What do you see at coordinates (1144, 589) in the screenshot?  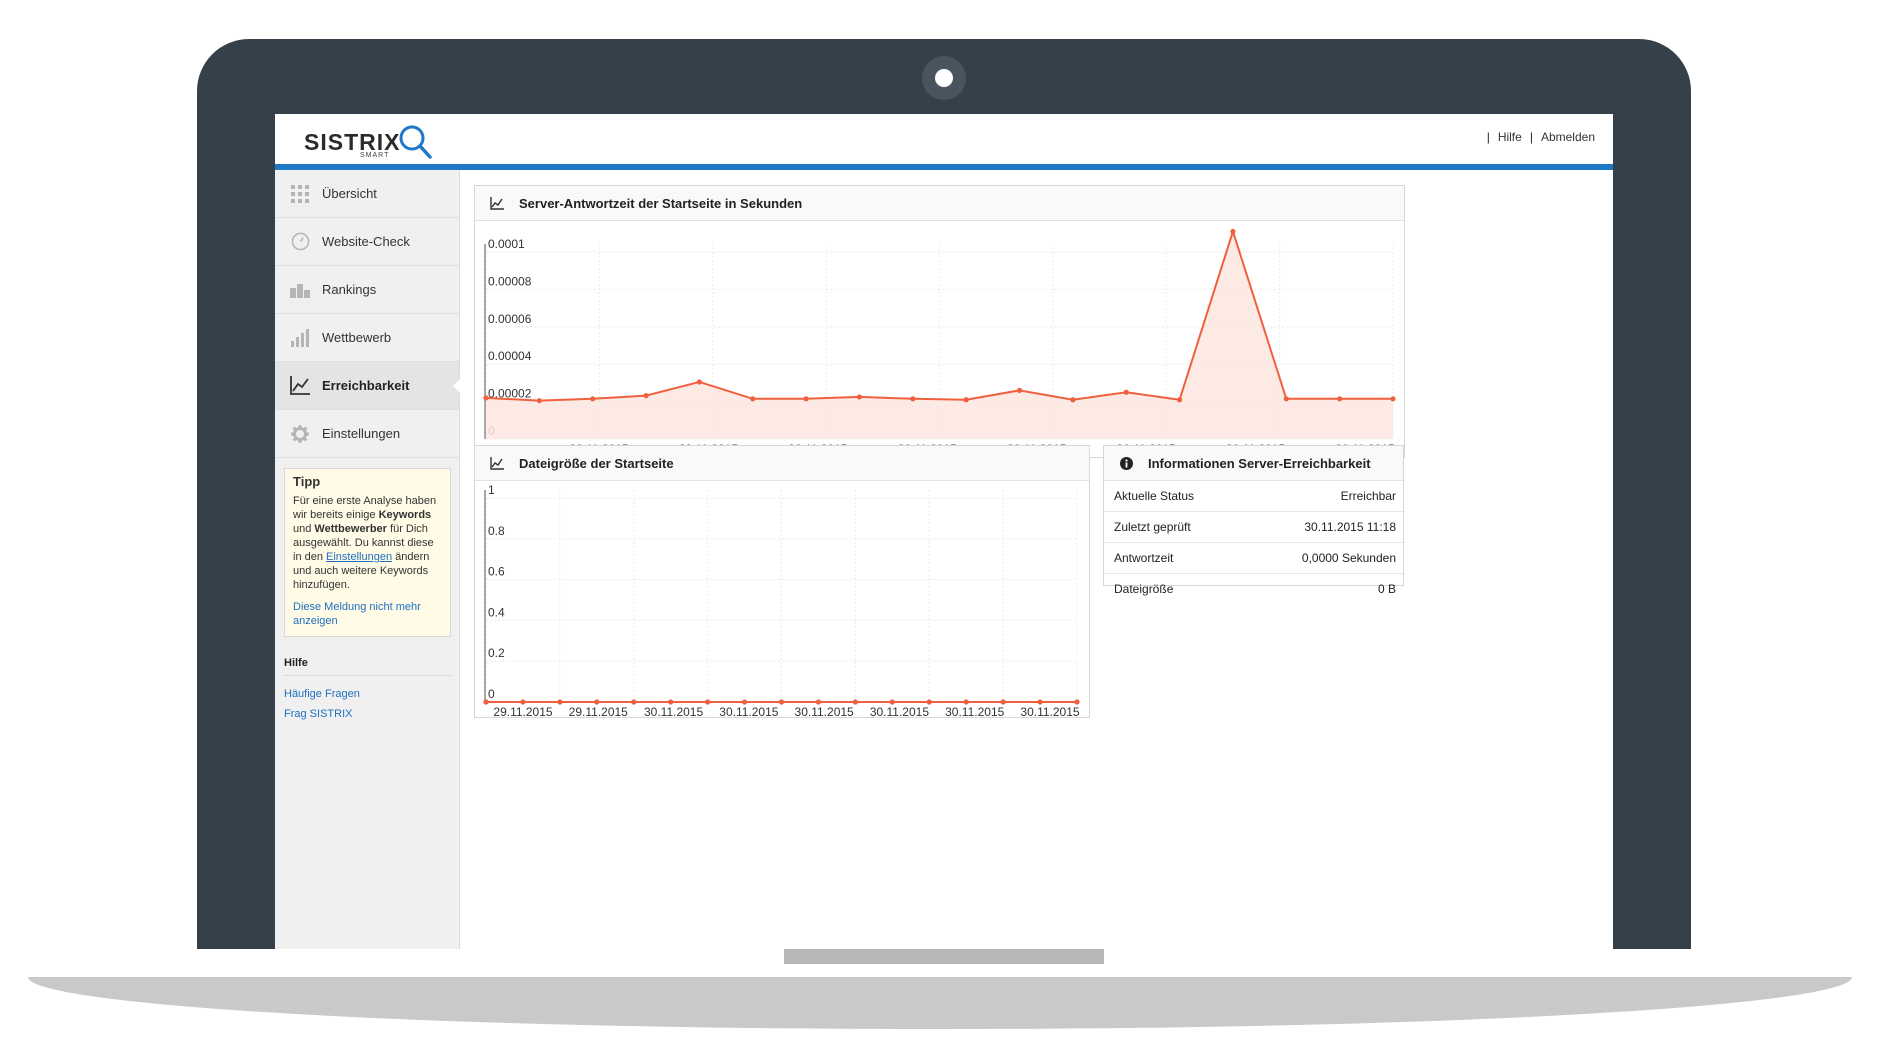 I see `info-label: Dateigröße` at bounding box center [1144, 589].